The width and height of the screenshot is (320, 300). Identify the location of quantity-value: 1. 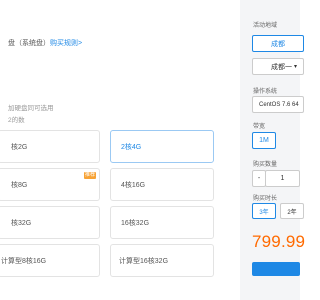
(282, 178).